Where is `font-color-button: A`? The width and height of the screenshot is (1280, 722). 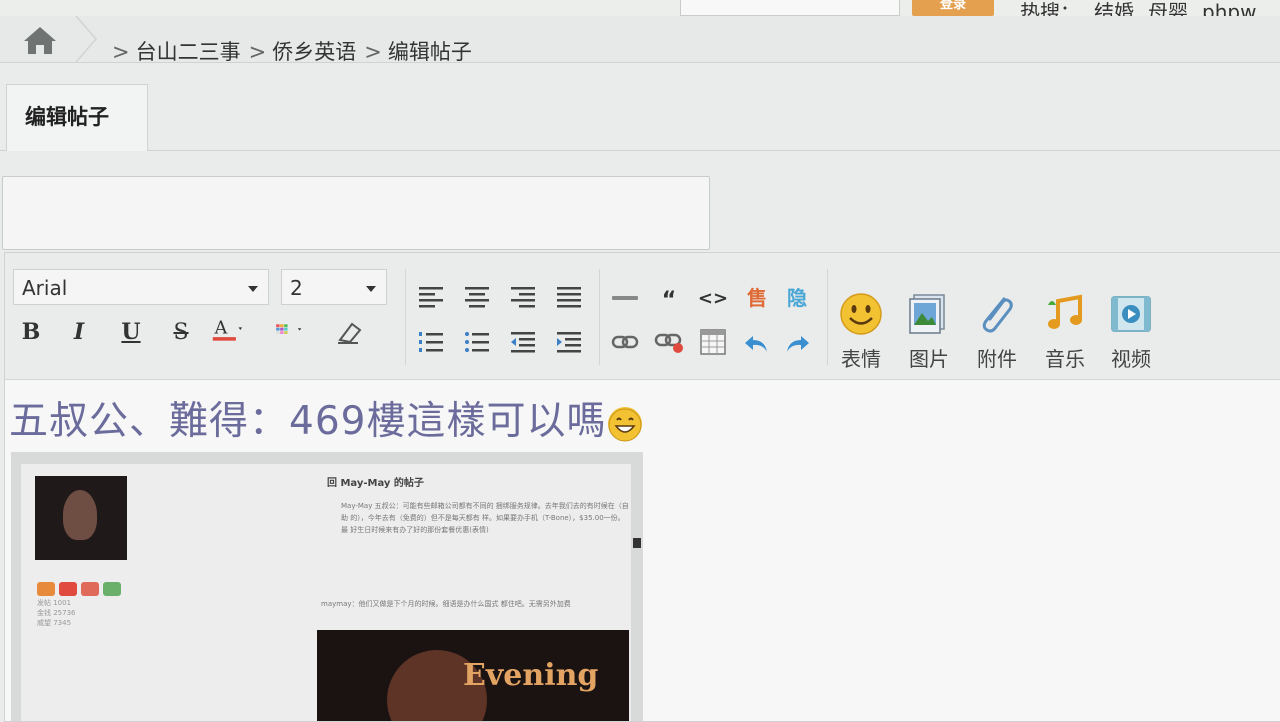
font-color-button: A is located at coordinates (227, 330).